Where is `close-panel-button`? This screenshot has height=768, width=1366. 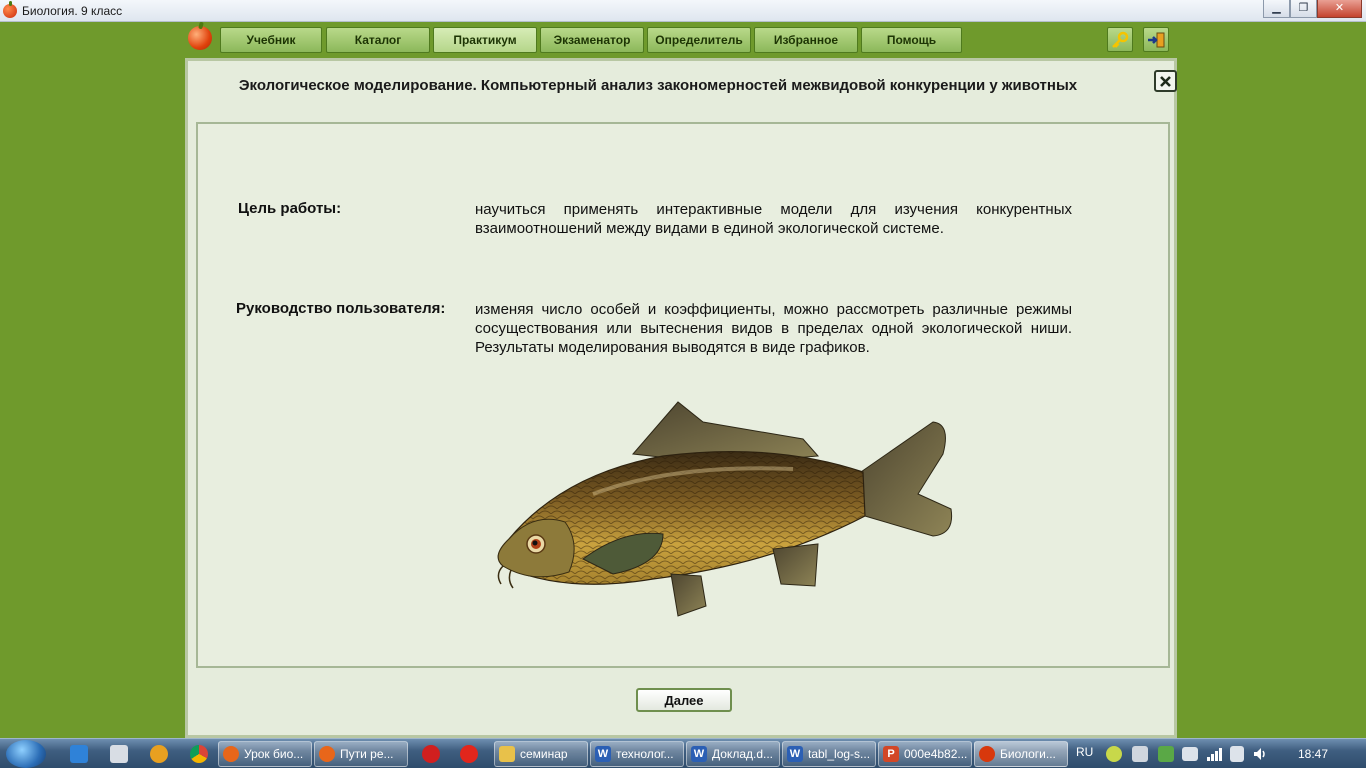
close-panel-button is located at coordinates (1165, 81).